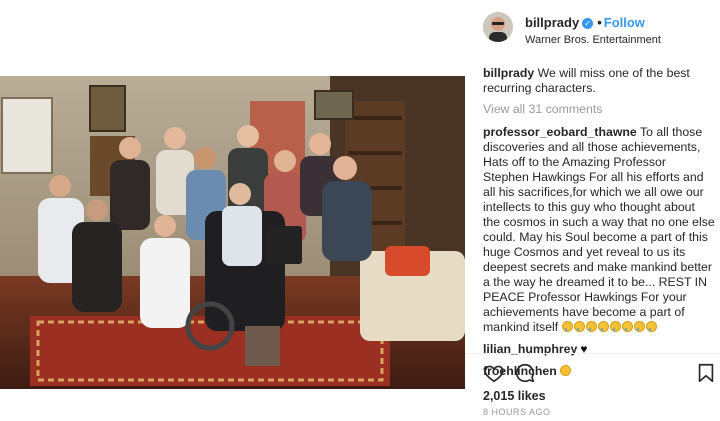 This screenshot has height=421, width=720. Describe the element at coordinates (525, 373) in the screenshot. I see `comment-bubble-icon` at that location.